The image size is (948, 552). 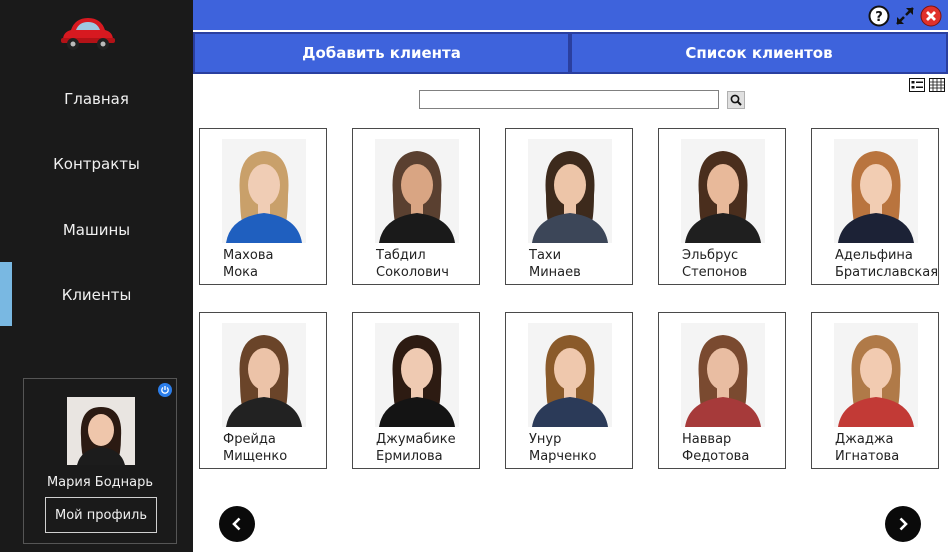 What do you see at coordinates (545, 255) in the screenshot?
I see `client-first-name: Тахи` at bounding box center [545, 255].